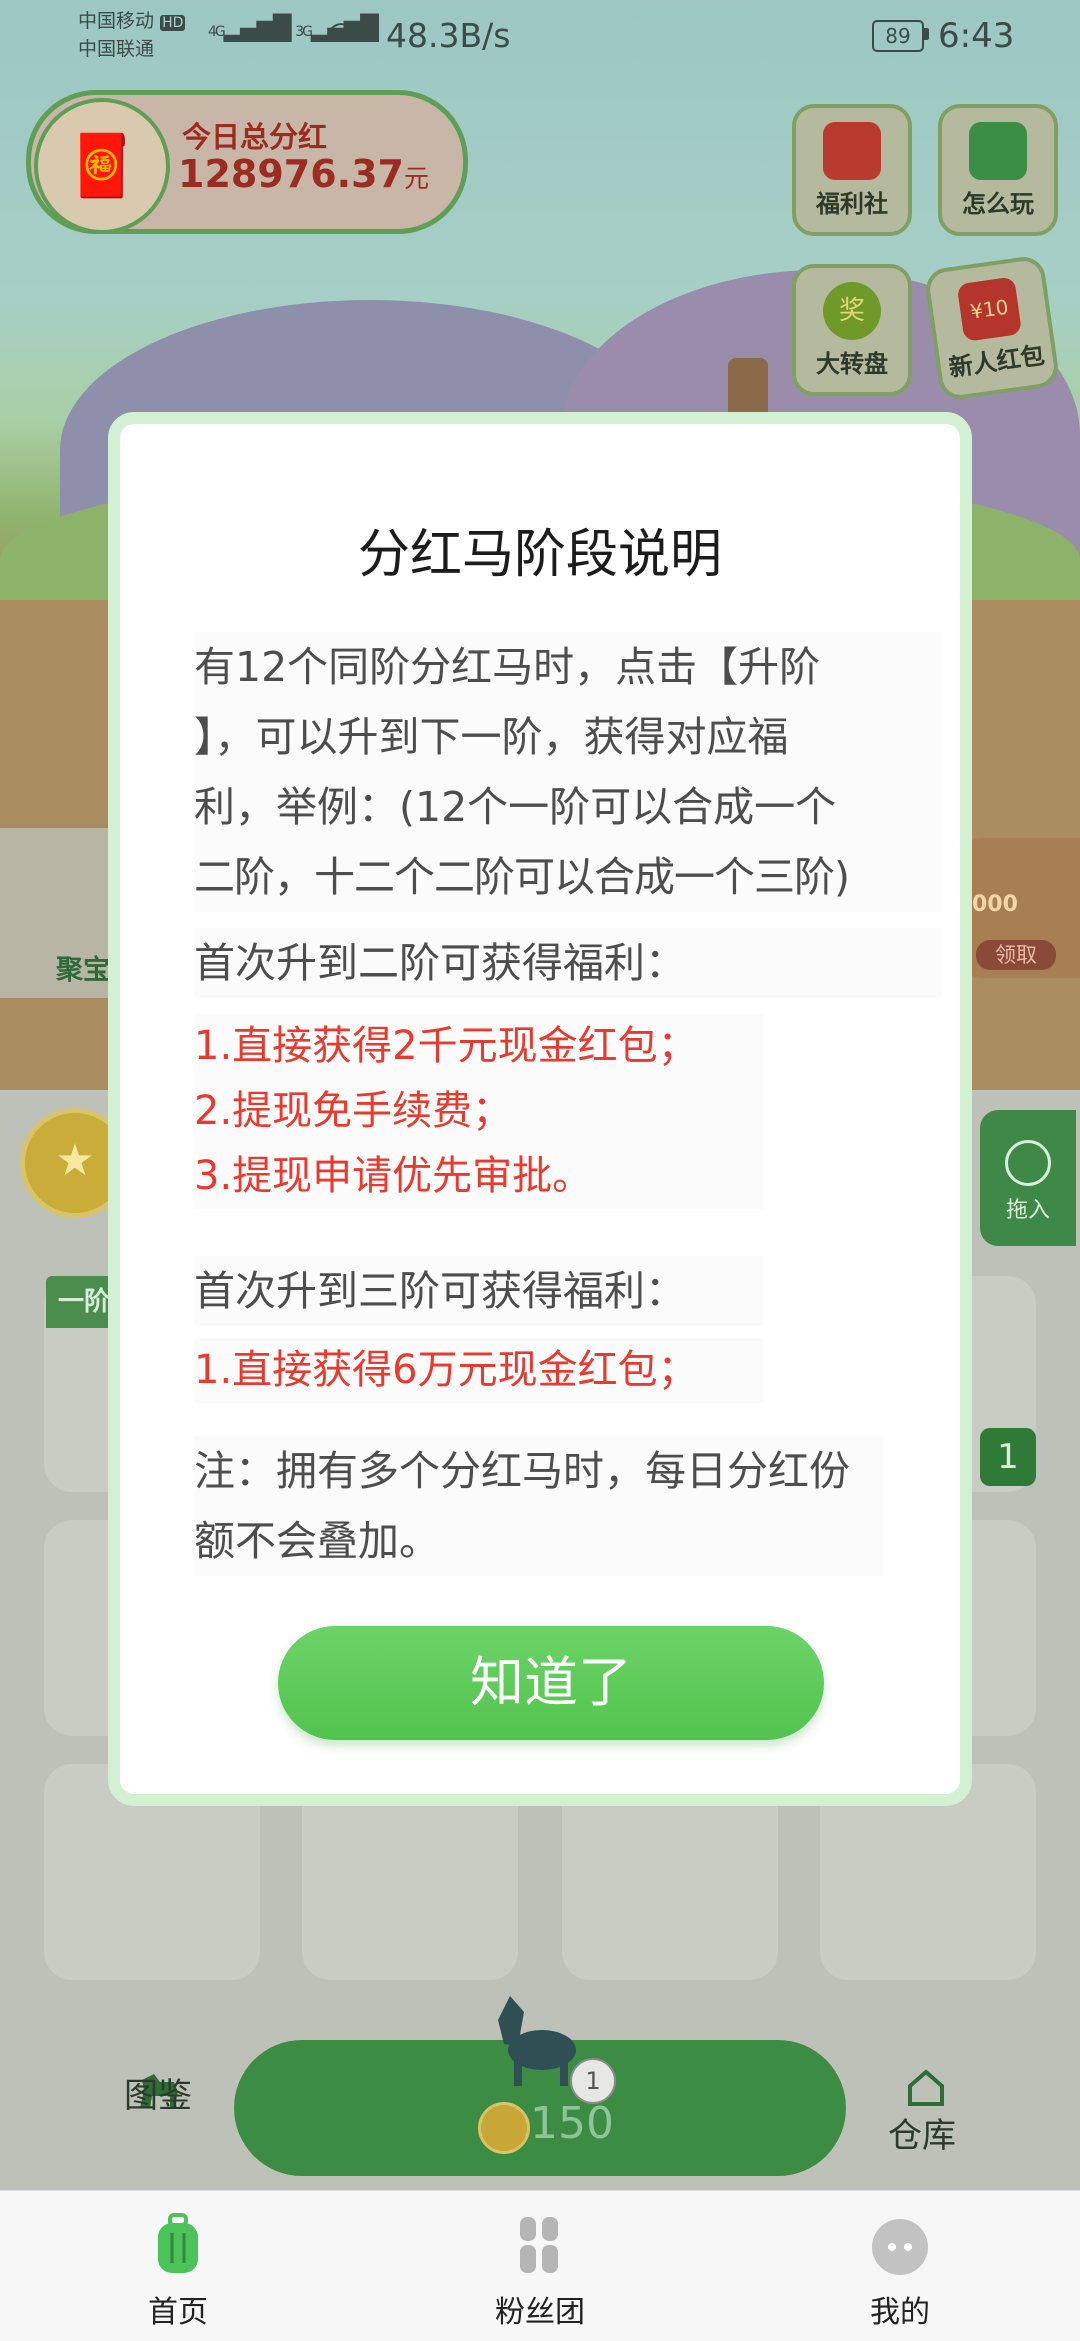 The width and height of the screenshot is (1080, 2341). I want to click on dividend-amount: 128976.37元, so click(303, 174).